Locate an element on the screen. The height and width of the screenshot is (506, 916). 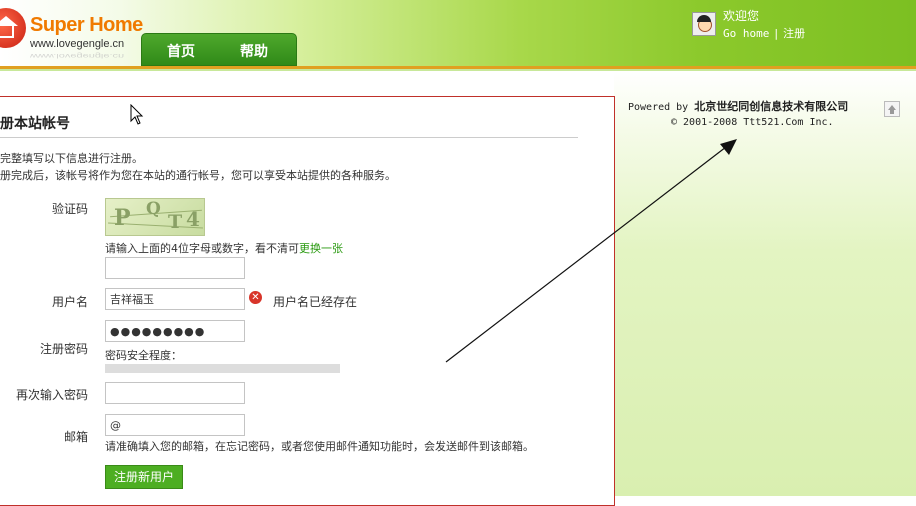
title-divider is located at coordinates (289, 137).